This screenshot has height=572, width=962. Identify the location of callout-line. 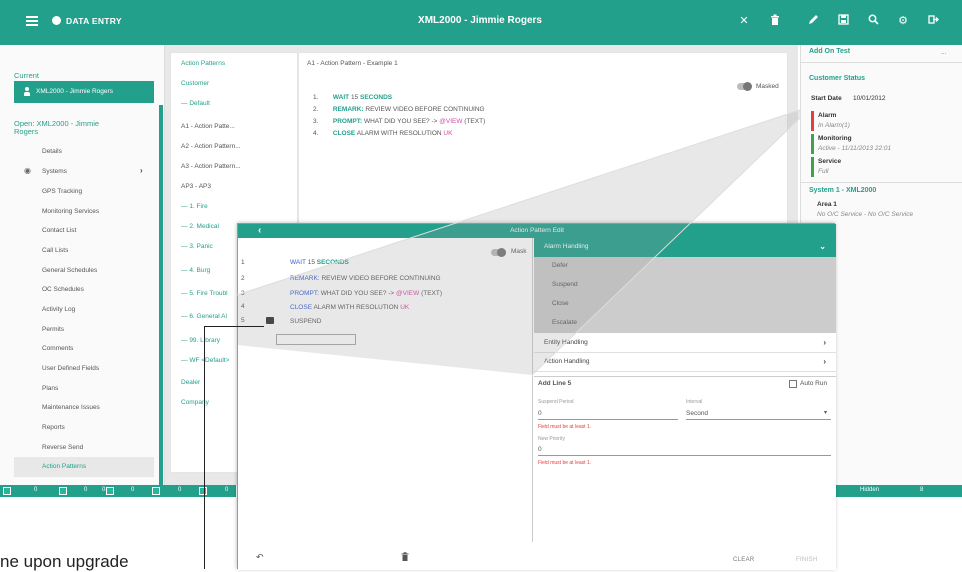
(204, 447).